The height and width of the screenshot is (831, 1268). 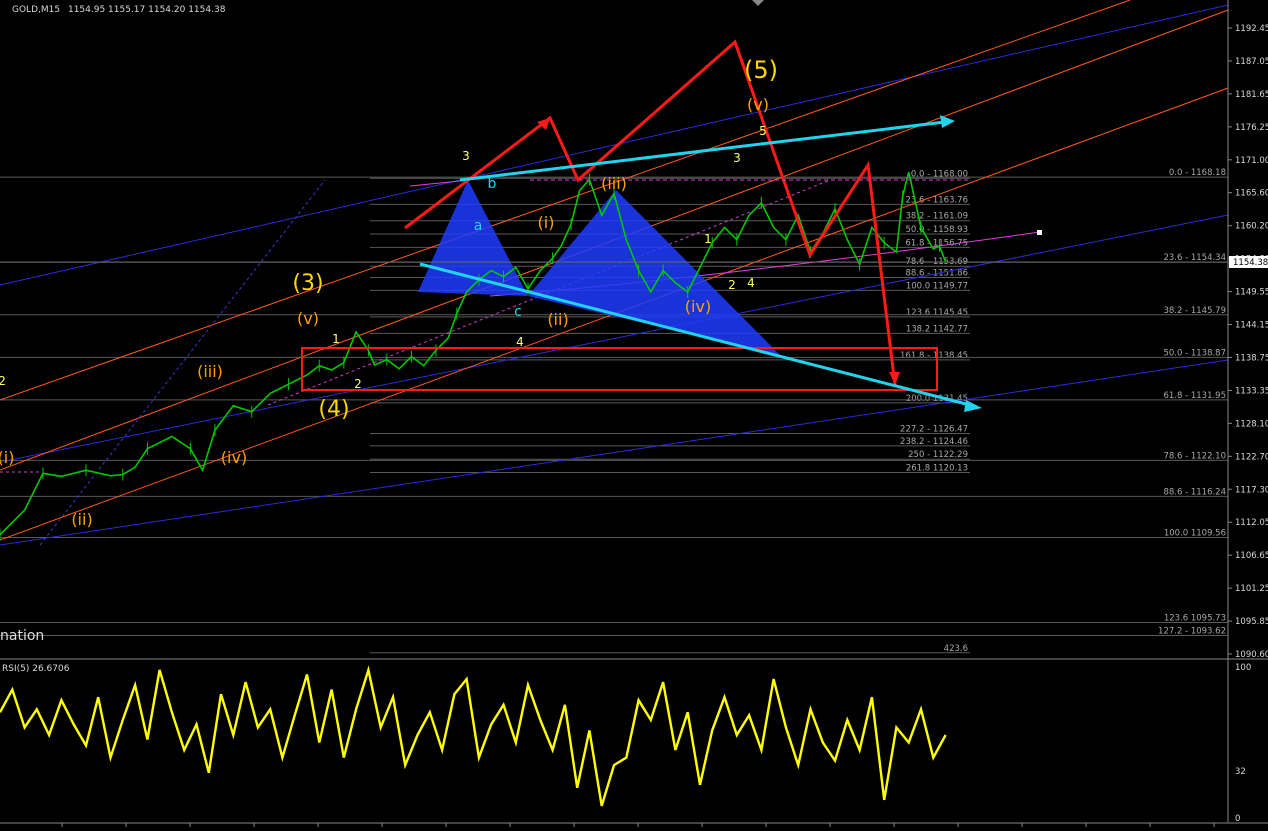 I want to click on fib-label-wide: 78.6 - 1122.10, so click(x=1194, y=456).